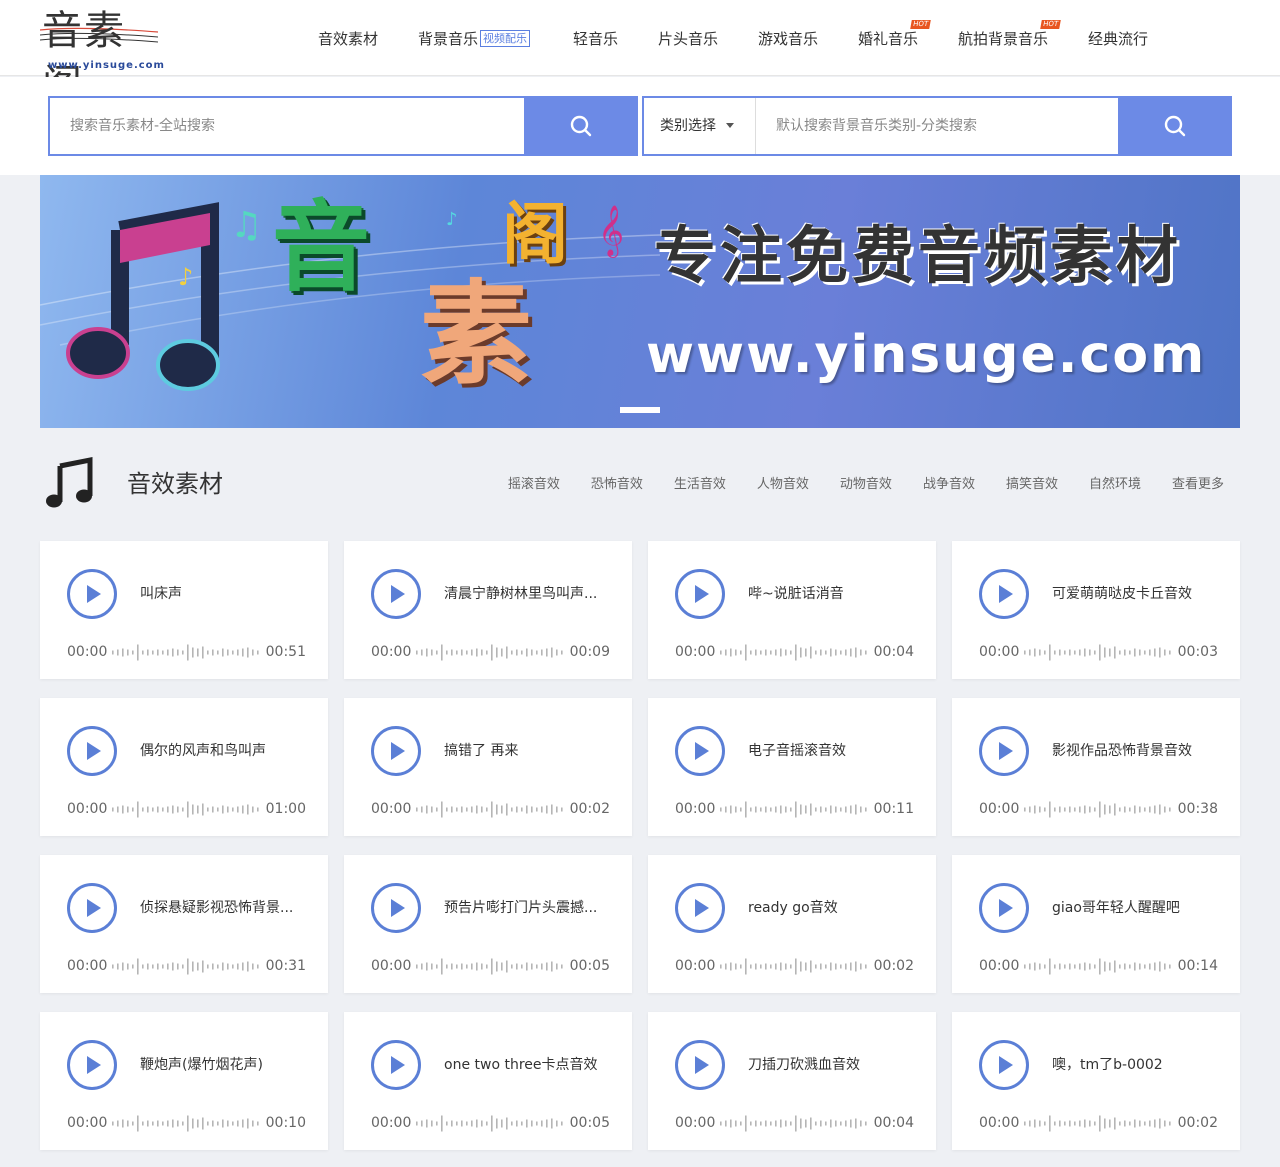 The width and height of the screenshot is (1280, 1167). What do you see at coordinates (1118, 39) in the screenshot?
I see `nav-item-classic-pop: 经典流行` at bounding box center [1118, 39].